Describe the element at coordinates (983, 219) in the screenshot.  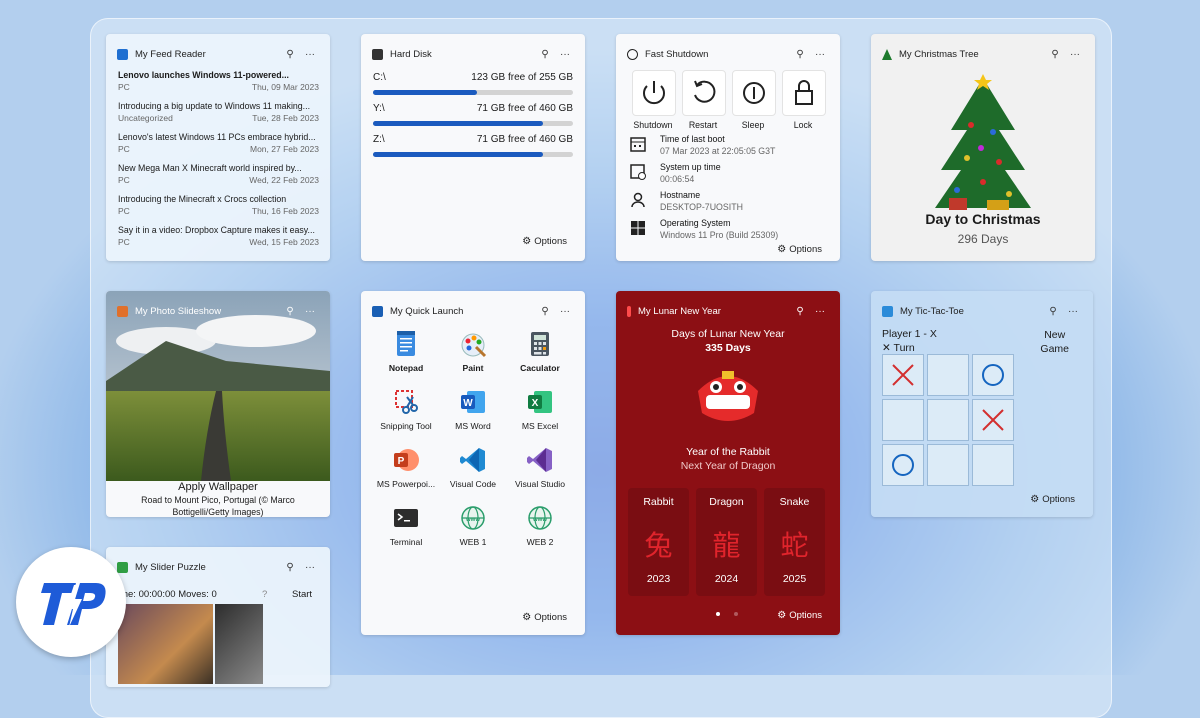
I see `christmas-label: Day to Christmas` at that location.